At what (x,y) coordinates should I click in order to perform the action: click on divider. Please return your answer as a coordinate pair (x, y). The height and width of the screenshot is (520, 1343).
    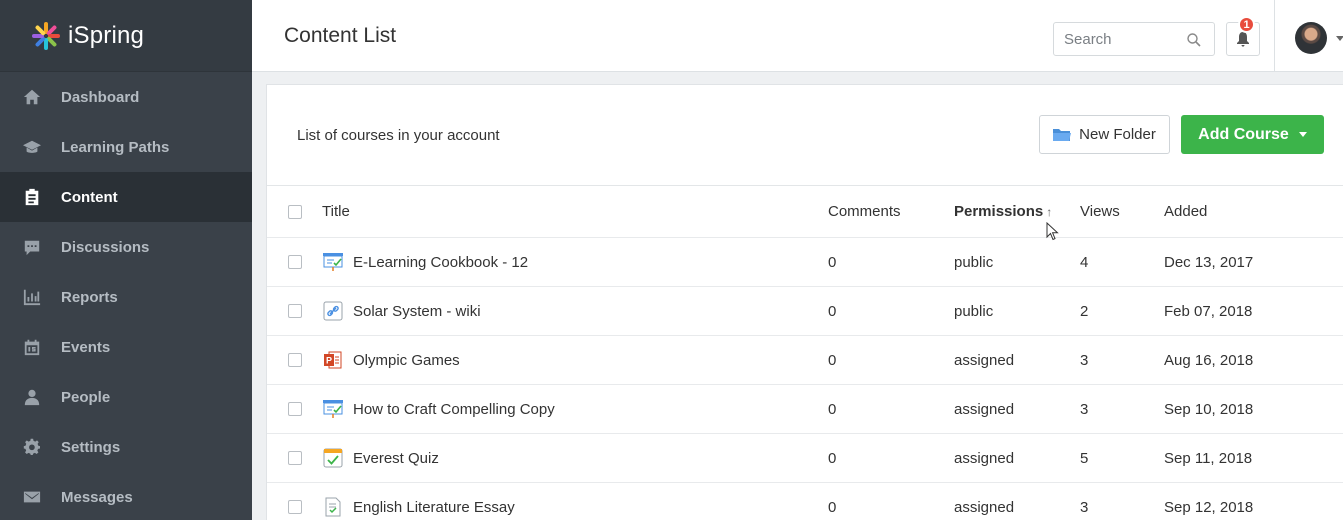
    Looking at the image, I should click on (1274, 36).